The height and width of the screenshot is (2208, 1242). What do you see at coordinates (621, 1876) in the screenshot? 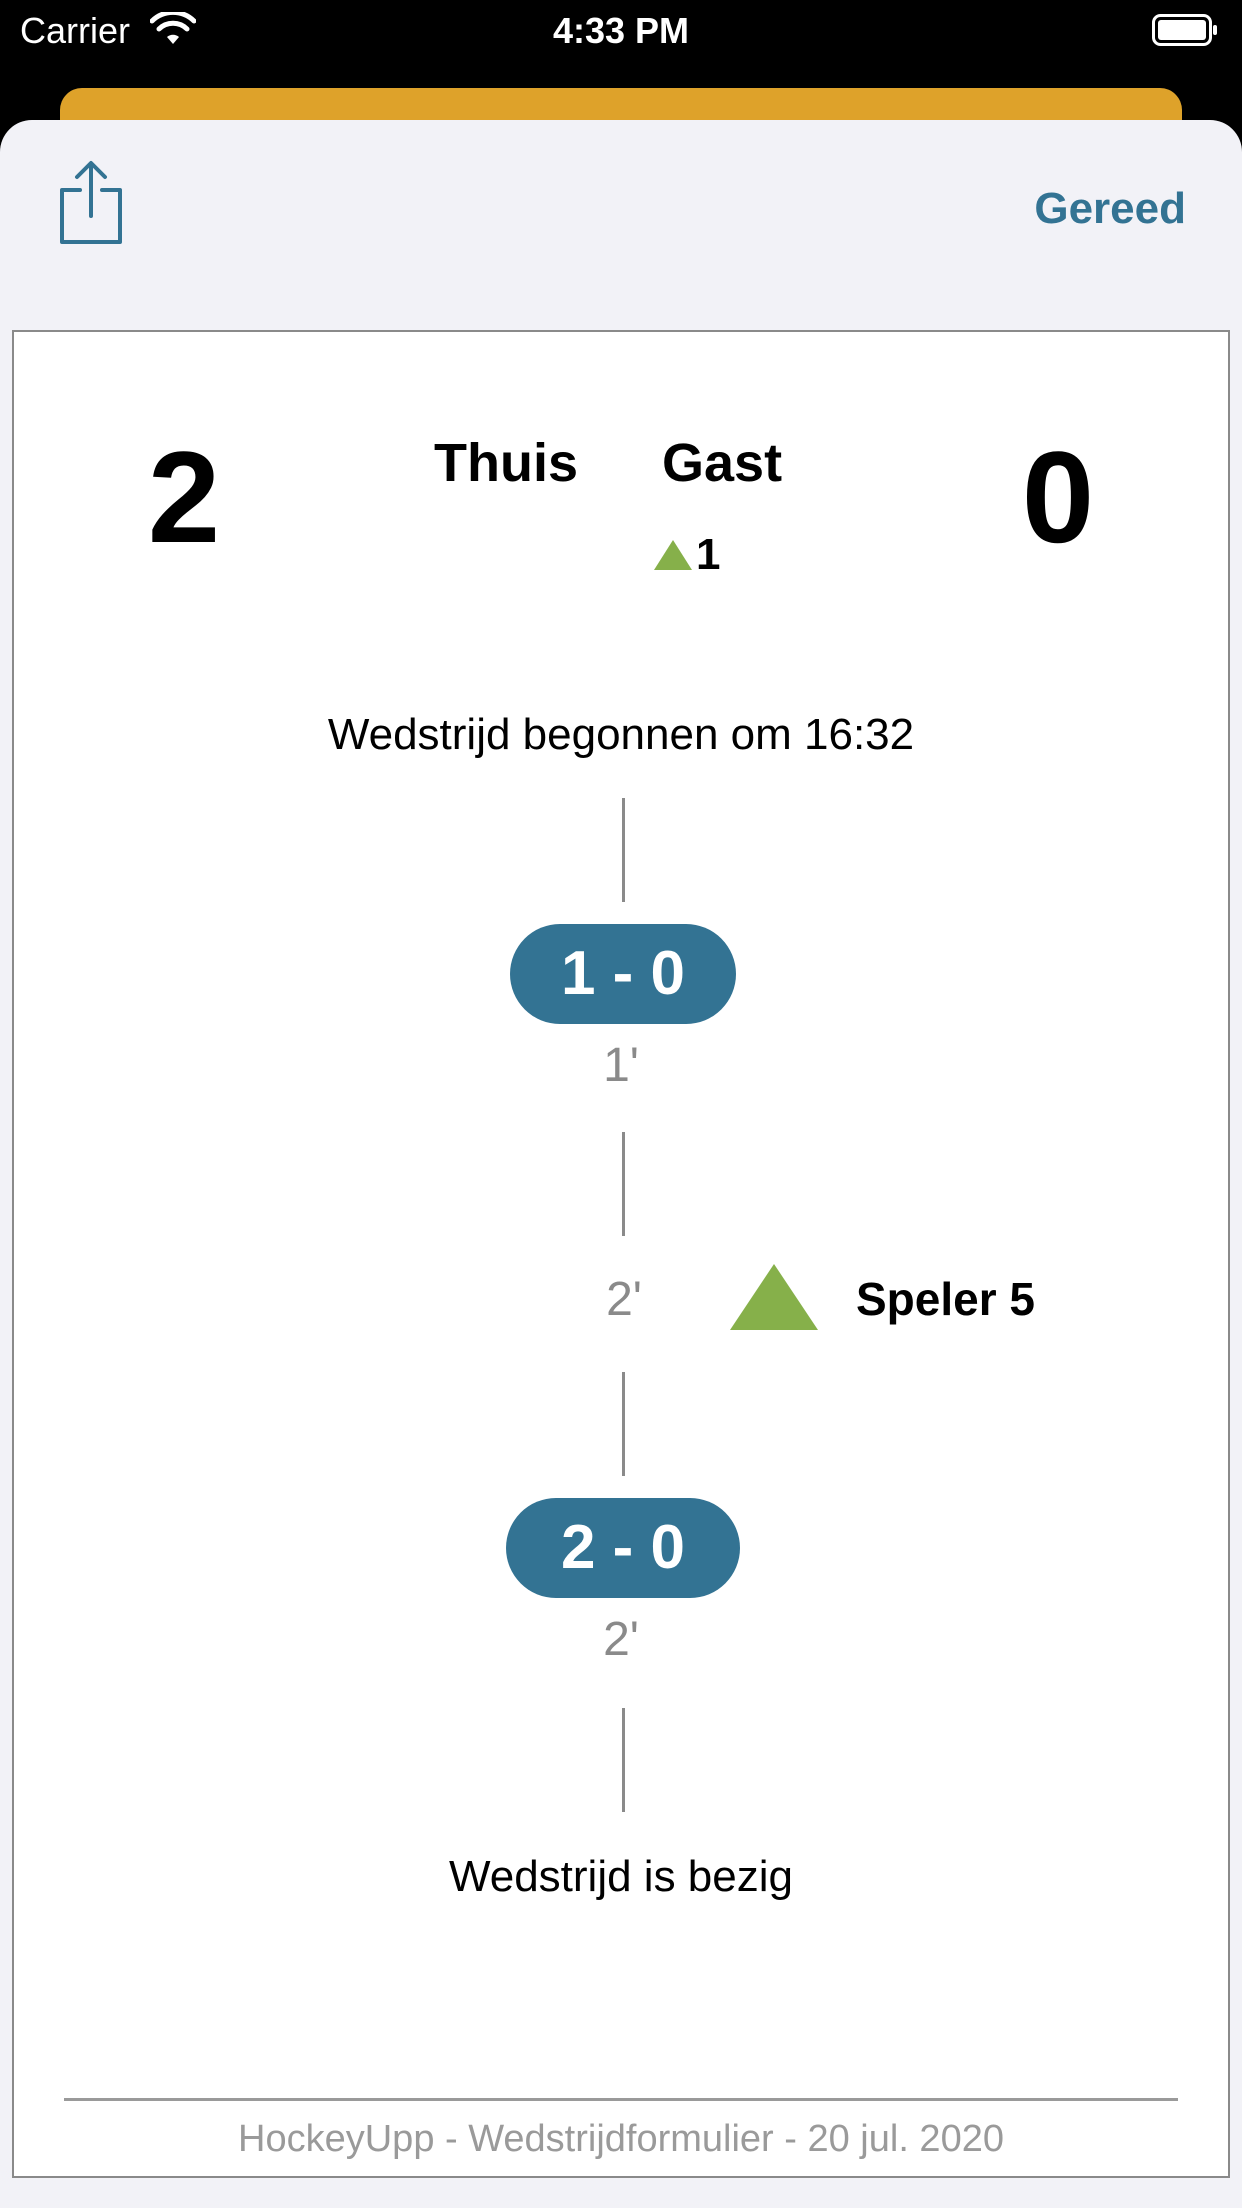
I see `match-status-text: Wedstrijd is bezig` at bounding box center [621, 1876].